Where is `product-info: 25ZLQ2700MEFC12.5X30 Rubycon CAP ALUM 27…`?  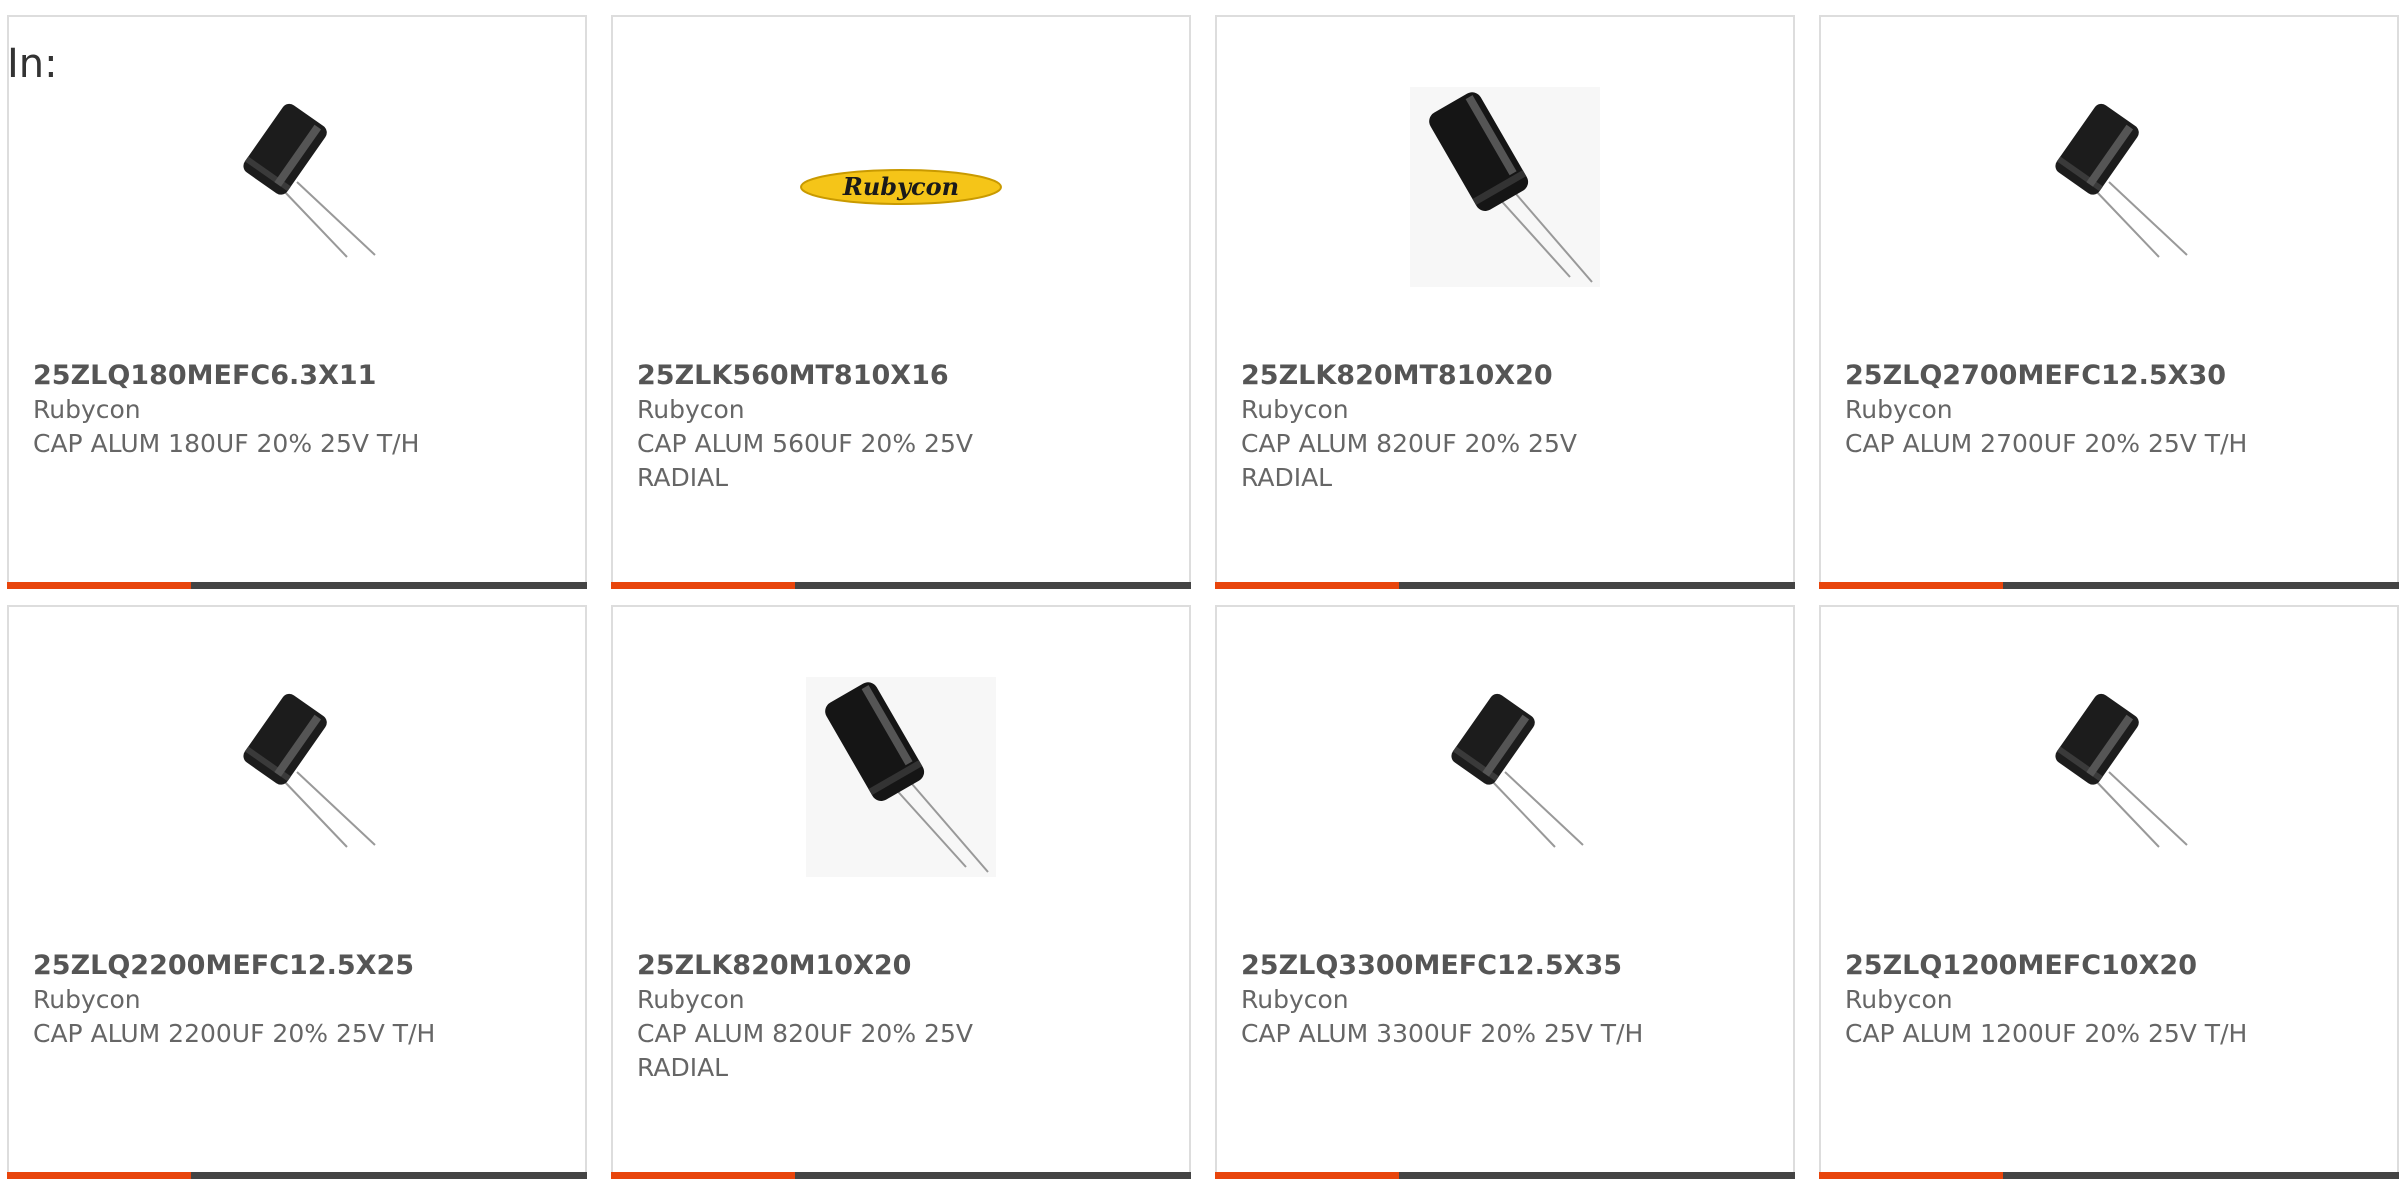
product-info: 25ZLQ2700MEFC12.5X30 Rubycon CAP ALUM 27… is located at coordinates (2111, 410).